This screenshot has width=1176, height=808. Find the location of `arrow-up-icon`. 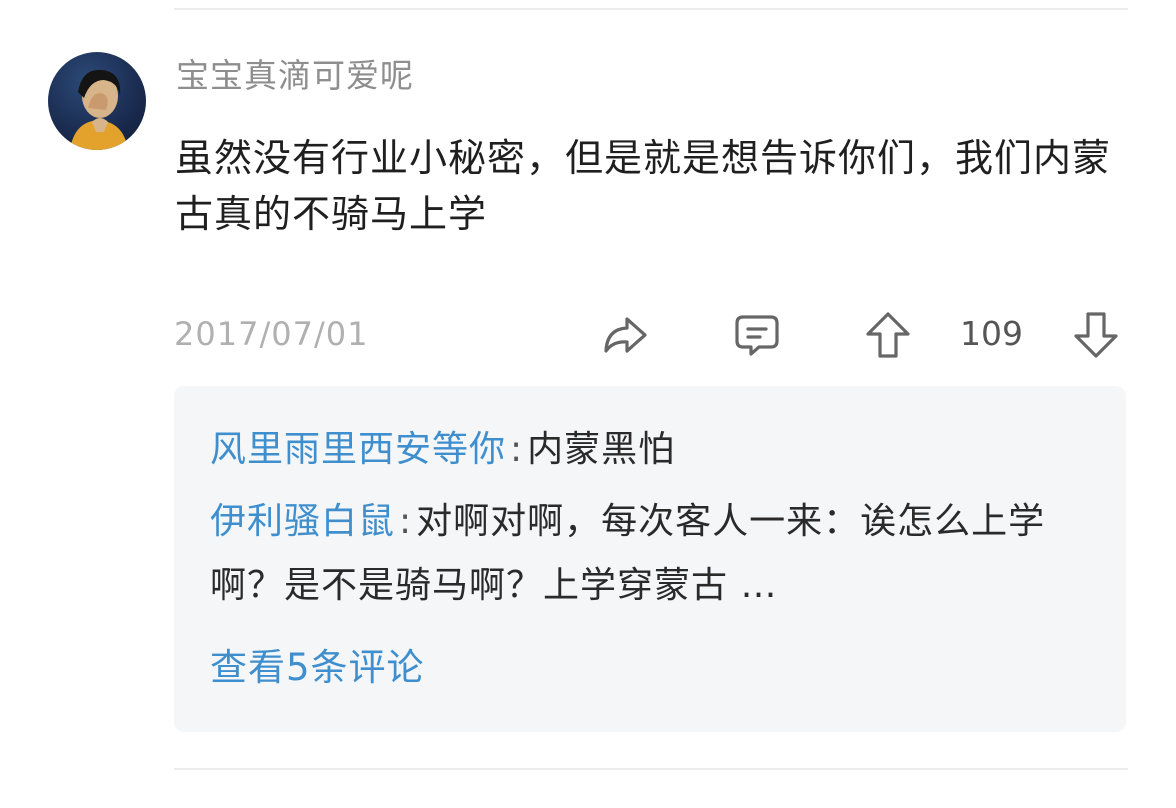

arrow-up-icon is located at coordinates (888, 335).